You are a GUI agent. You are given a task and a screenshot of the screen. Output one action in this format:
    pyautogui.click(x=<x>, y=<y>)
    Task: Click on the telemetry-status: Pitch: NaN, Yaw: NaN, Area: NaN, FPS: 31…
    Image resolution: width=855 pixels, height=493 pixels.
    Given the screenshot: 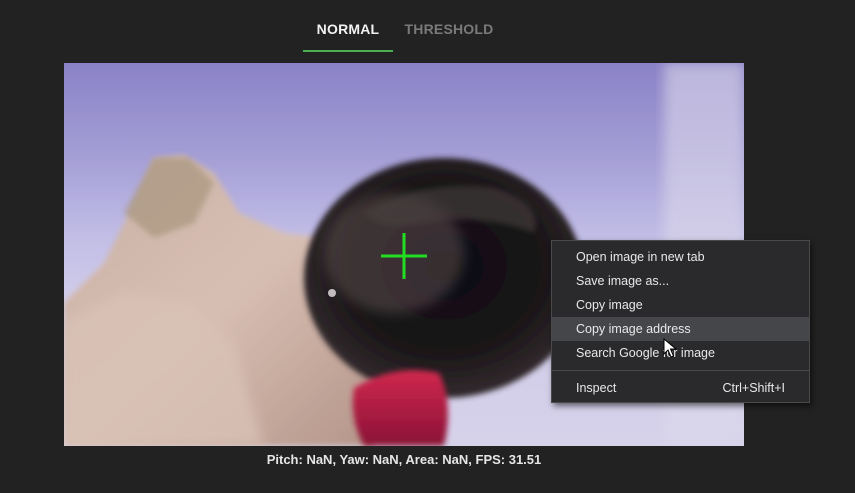 What is the action you would take?
    pyautogui.click(x=404, y=459)
    